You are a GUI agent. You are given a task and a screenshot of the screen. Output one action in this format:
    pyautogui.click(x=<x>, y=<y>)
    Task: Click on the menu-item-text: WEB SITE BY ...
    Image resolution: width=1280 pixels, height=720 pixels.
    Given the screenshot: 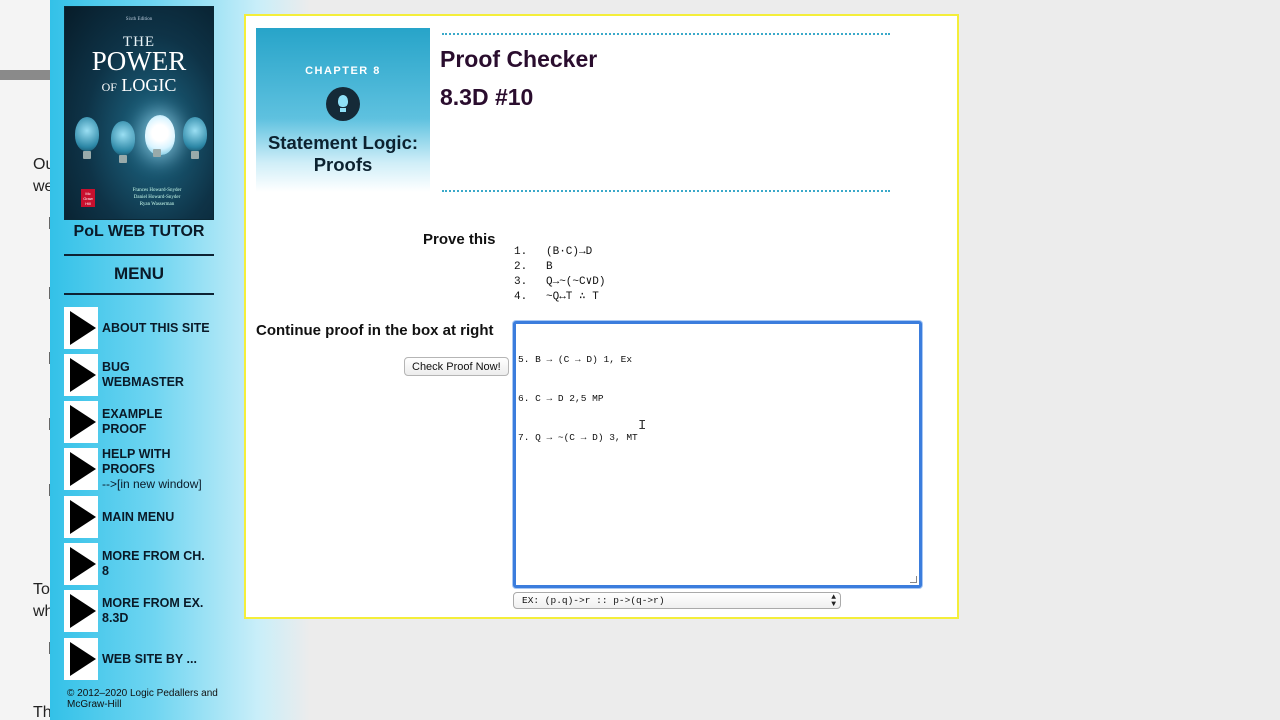 What is the action you would take?
    pyautogui.click(x=149, y=658)
    